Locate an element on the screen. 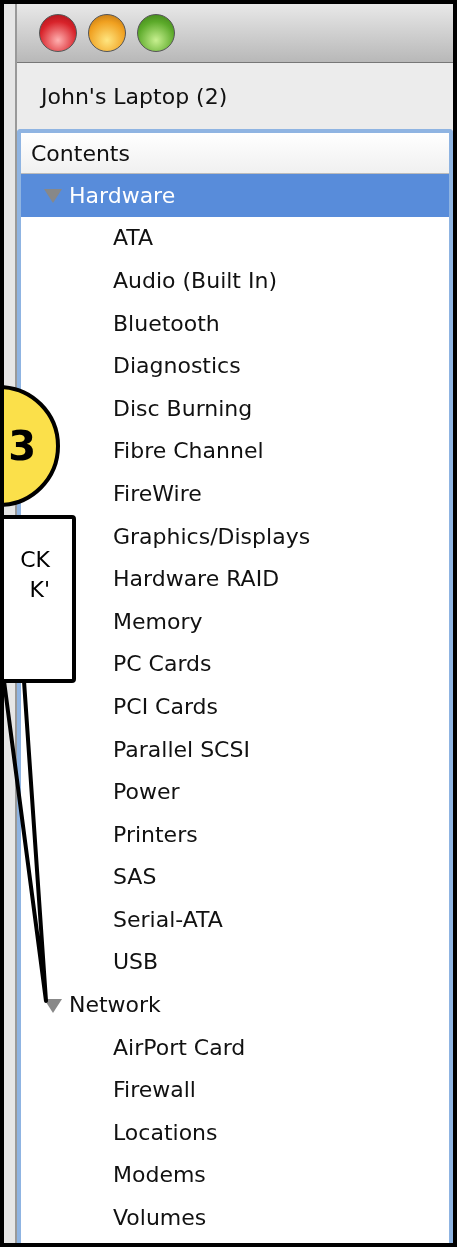  close-button is located at coordinates (58, 33).